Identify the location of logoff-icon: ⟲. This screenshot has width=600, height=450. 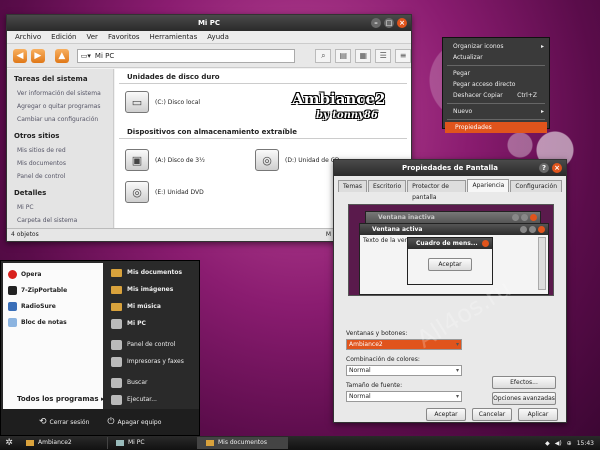
(43, 422).